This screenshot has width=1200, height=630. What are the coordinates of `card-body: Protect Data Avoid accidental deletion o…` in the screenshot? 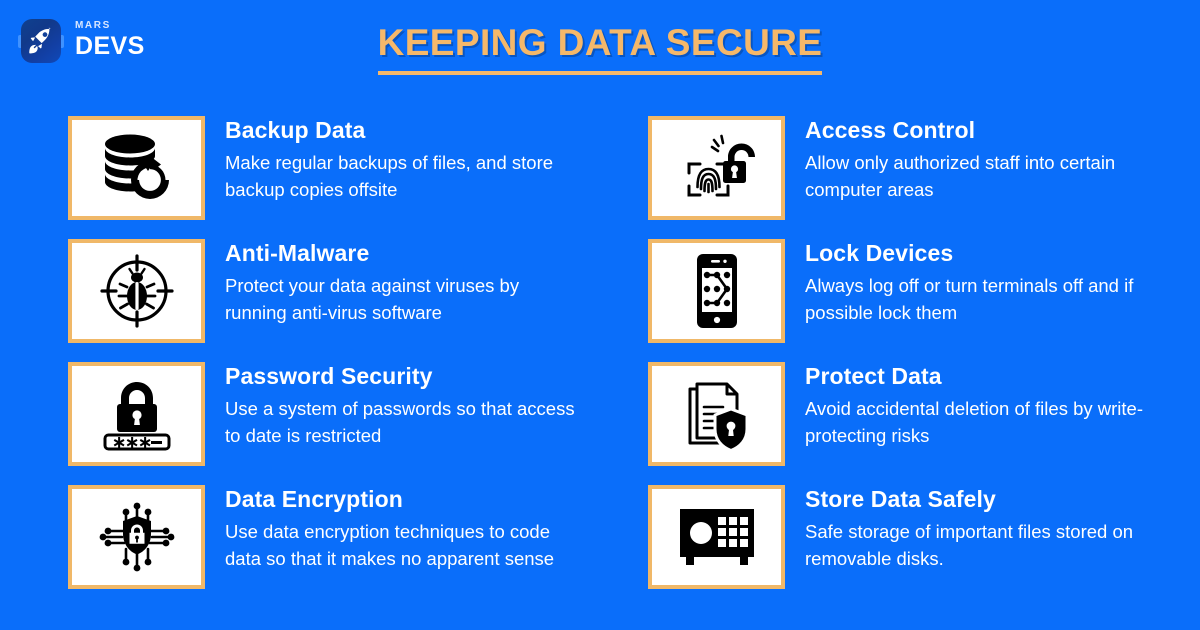 It's located at (985, 397).